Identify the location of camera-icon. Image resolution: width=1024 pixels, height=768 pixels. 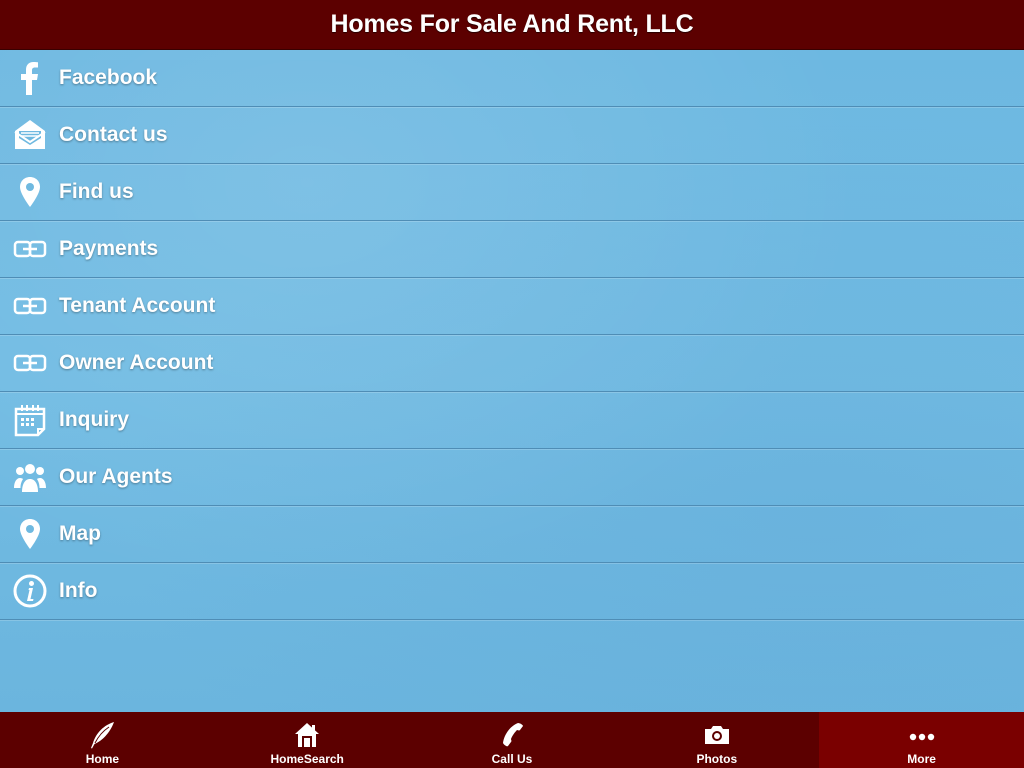
(717, 735).